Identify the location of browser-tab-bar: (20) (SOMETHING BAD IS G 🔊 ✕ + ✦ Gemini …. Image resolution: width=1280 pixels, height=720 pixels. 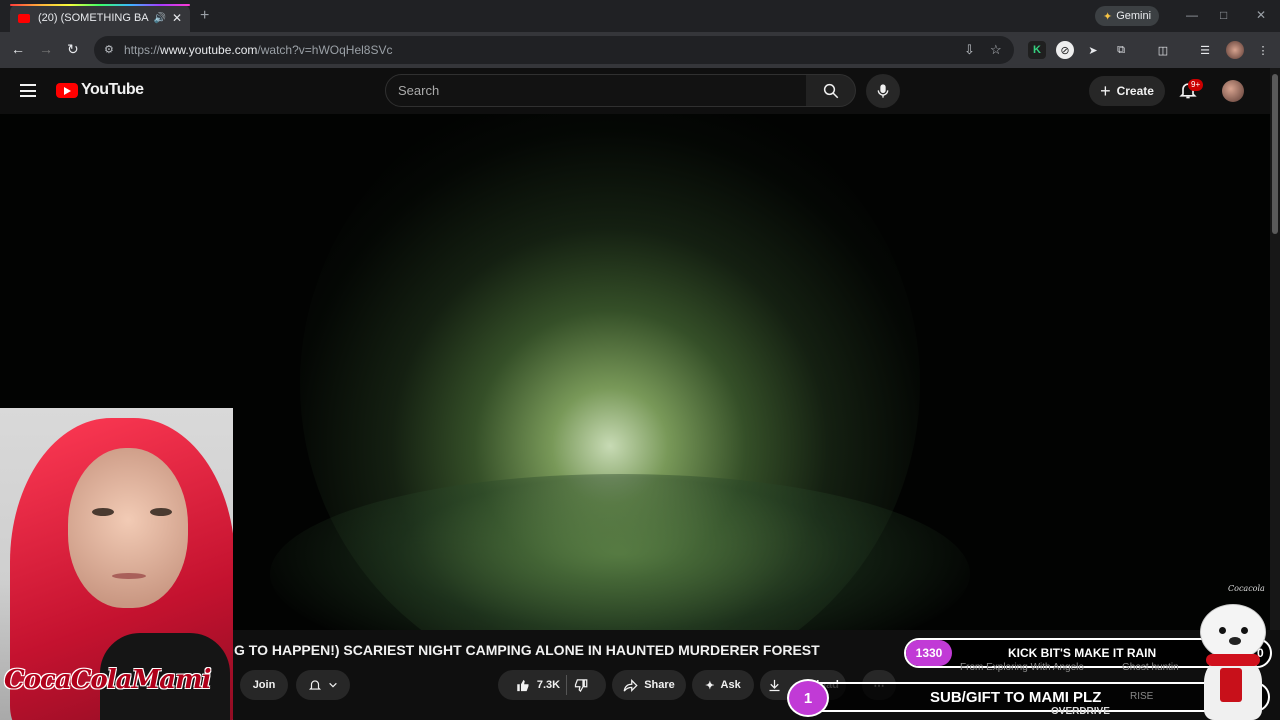
(640, 16).